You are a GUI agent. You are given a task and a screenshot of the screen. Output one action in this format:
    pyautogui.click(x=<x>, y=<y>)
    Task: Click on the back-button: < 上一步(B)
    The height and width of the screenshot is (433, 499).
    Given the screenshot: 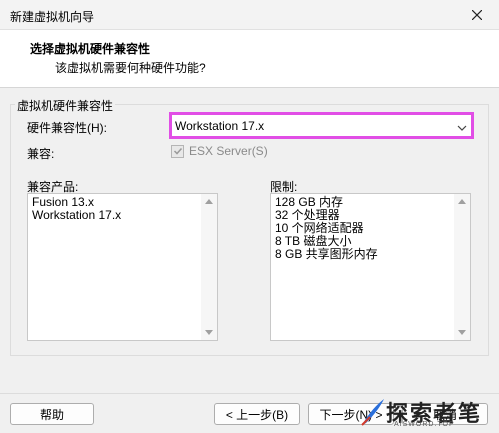 What is the action you would take?
    pyautogui.click(x=257, y=414)
    